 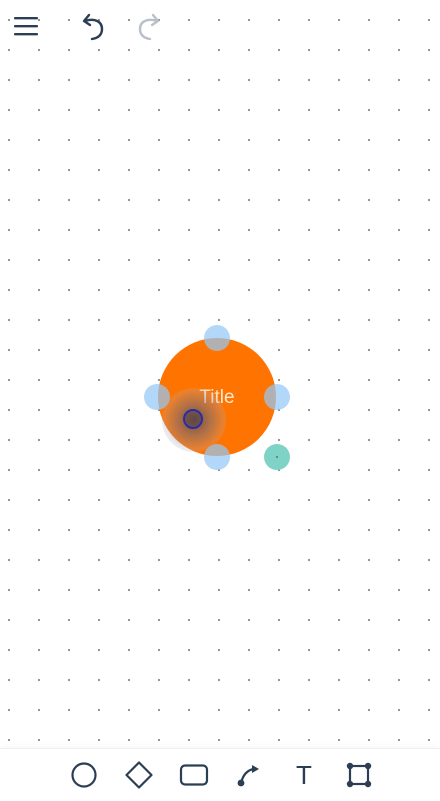 I want to click on touch-point-ring, so click(x=193, y=419).